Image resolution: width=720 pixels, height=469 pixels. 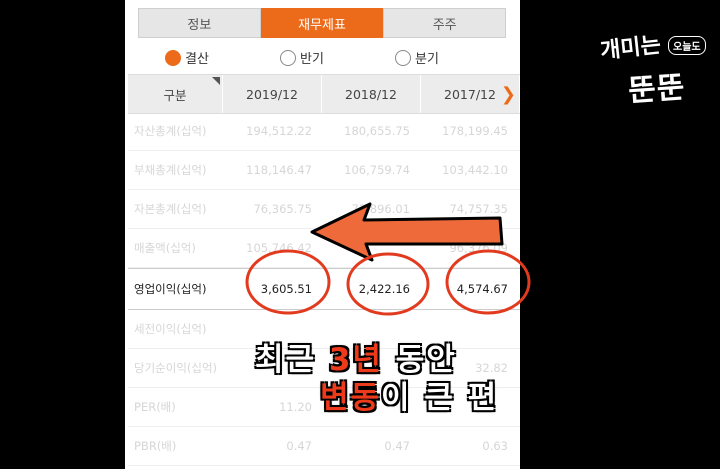 I want to click on caption-accent-text: 변동, so click(x=351, y=398).